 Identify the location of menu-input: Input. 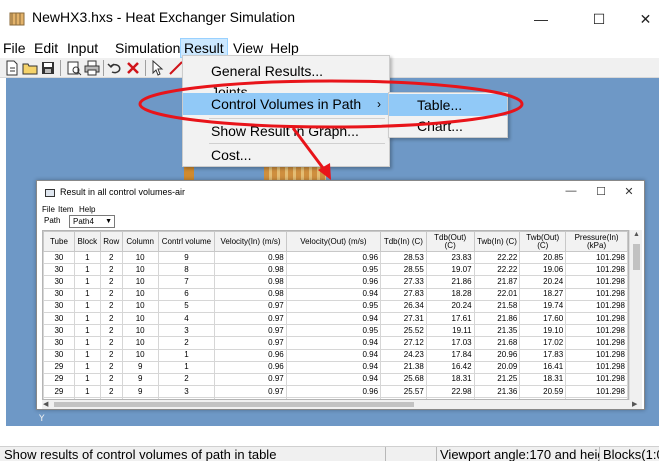
(82, 48).